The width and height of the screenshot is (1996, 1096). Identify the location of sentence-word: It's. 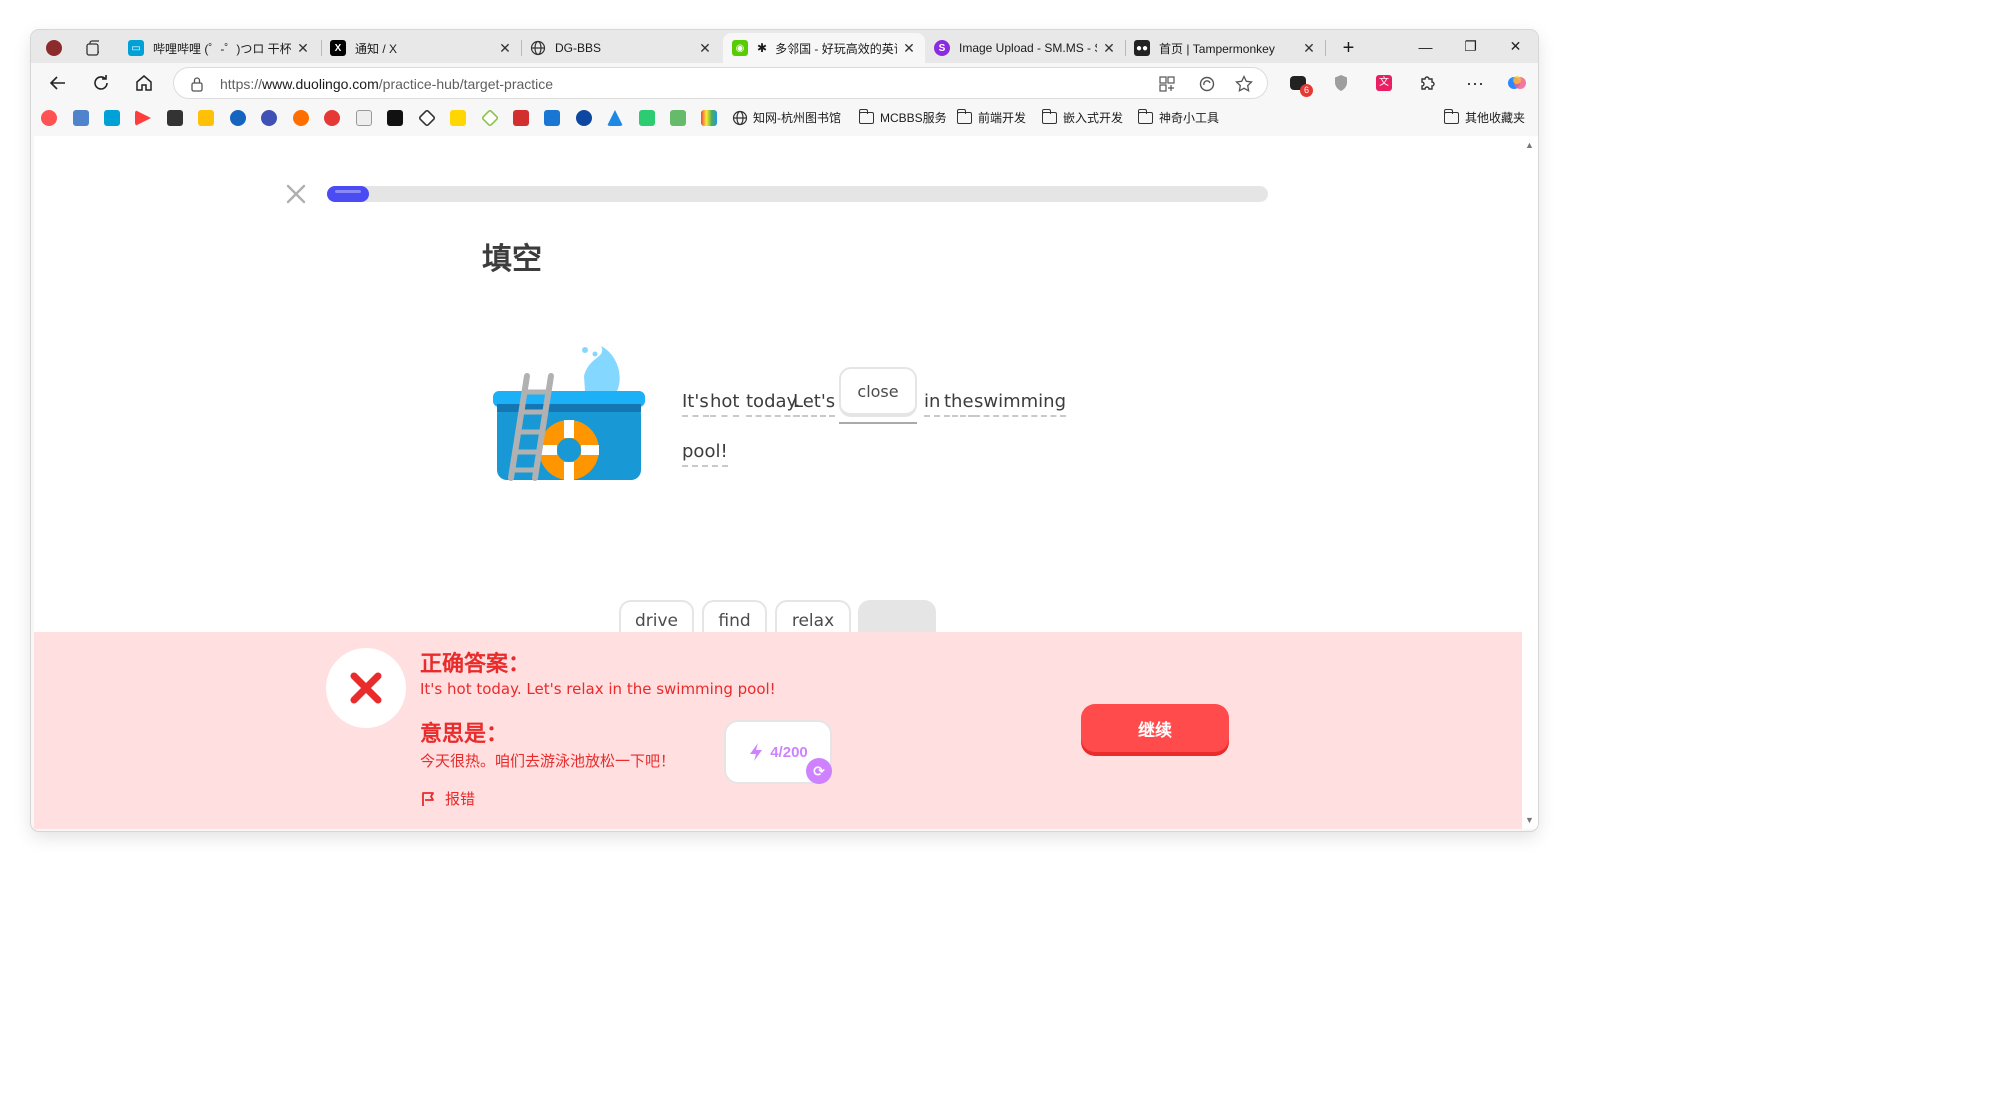
(695, 404).